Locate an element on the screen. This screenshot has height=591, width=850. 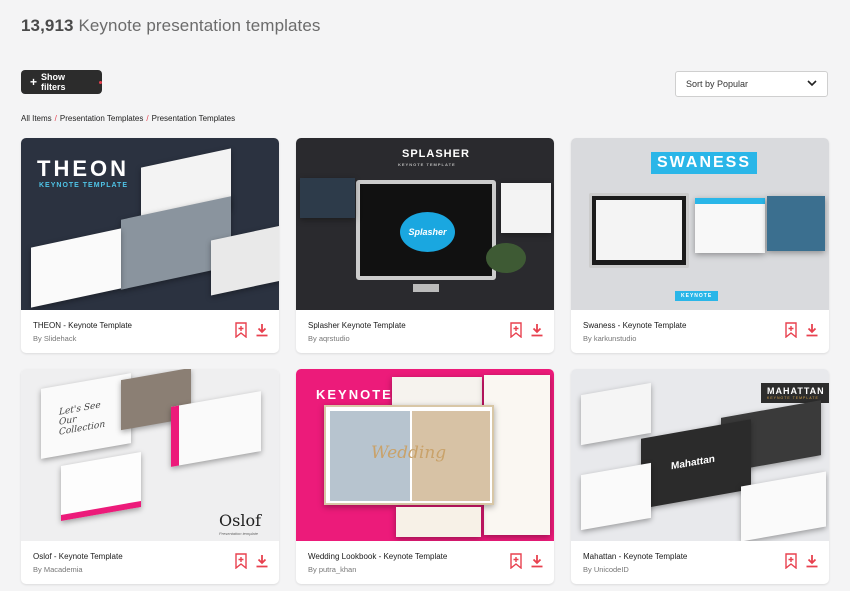
thumbnail-title: SPLASHER is located at coordinates (436, 154).